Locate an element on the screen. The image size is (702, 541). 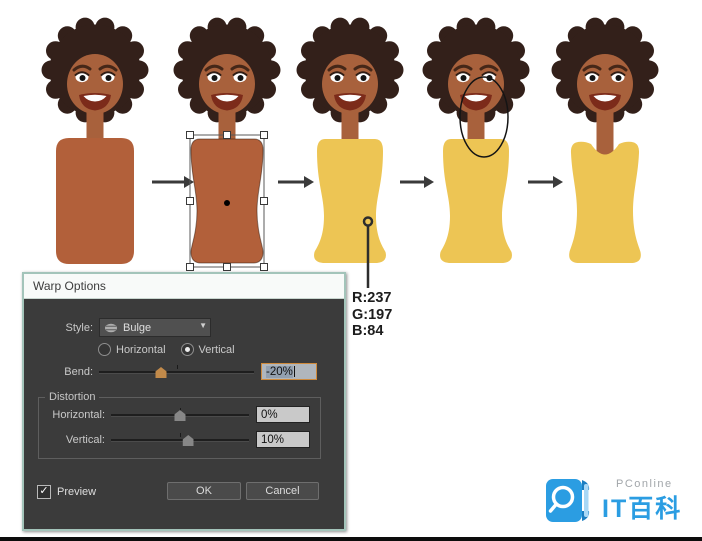
bend-slider-thumb is located at coordinates (161, 372).